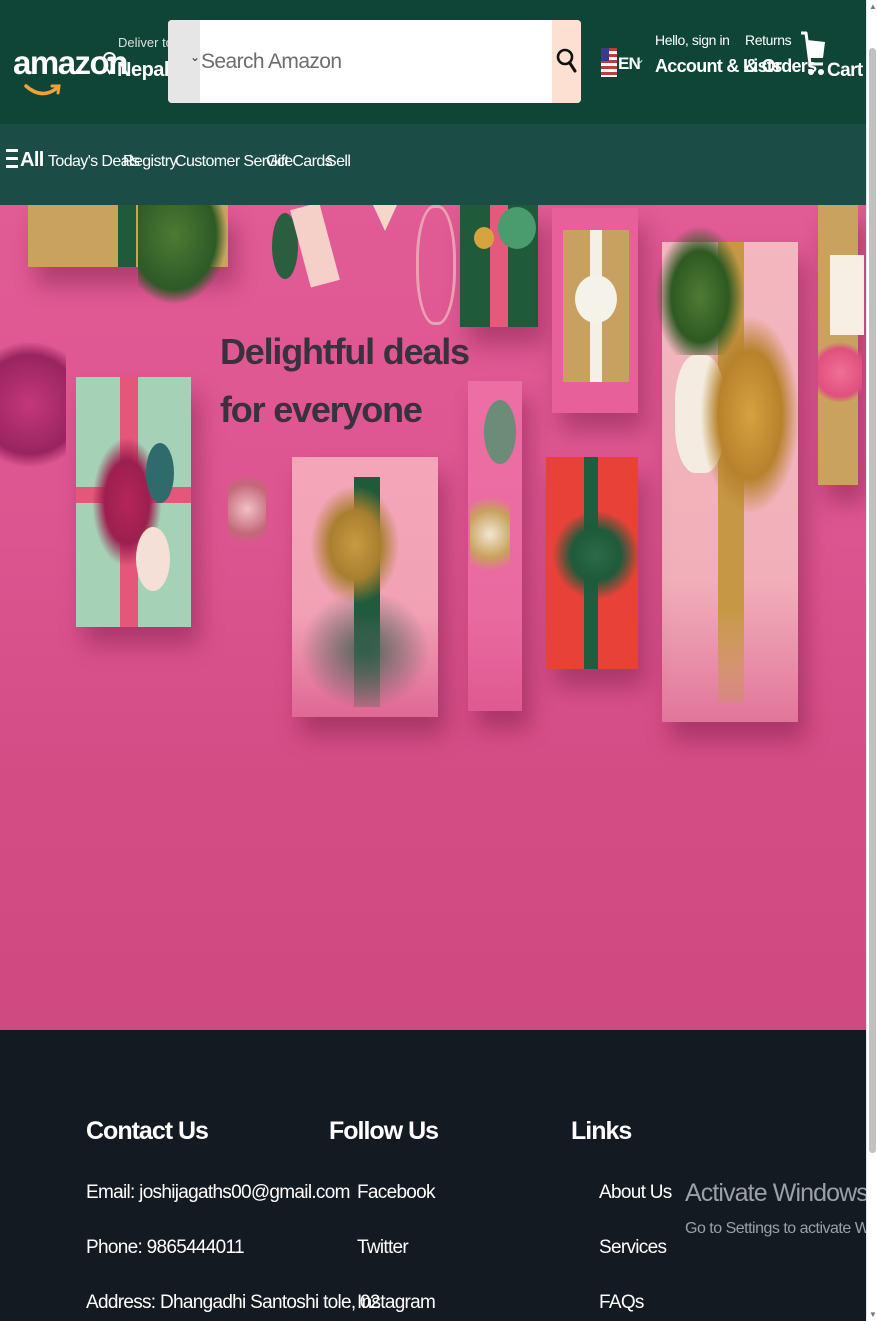  What do you see at coordinates (383, 1248) in the screenshot?
I see `footer-link-twitter: Twitter` at bounding box center [383, 1248].